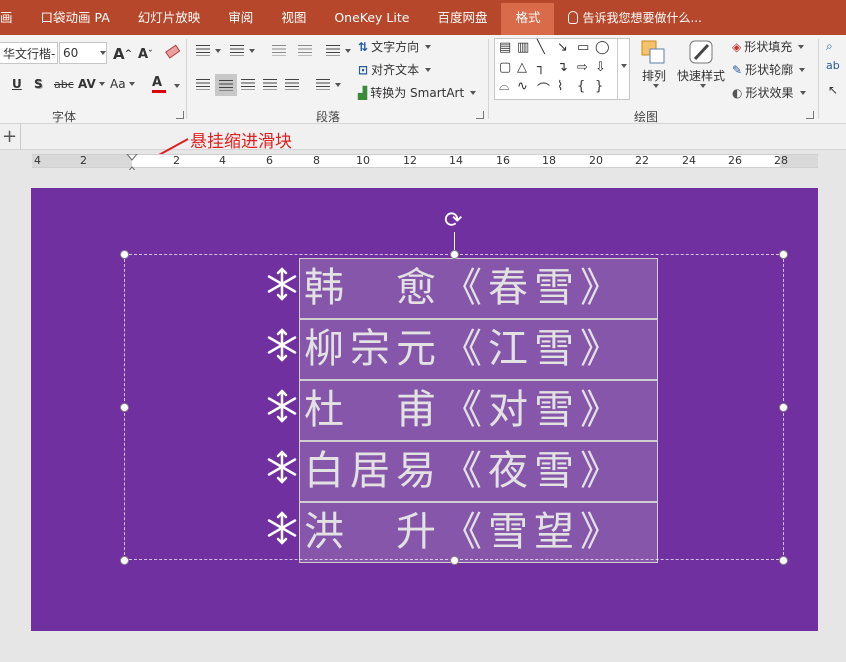 Image resolution: width=846 pixels, height=662 pixels. What do you see at coordinates (768, 46) in the screenshot?
I see `shape-fill-button: ◈ 形状填充` at bounding box center [768, 46].